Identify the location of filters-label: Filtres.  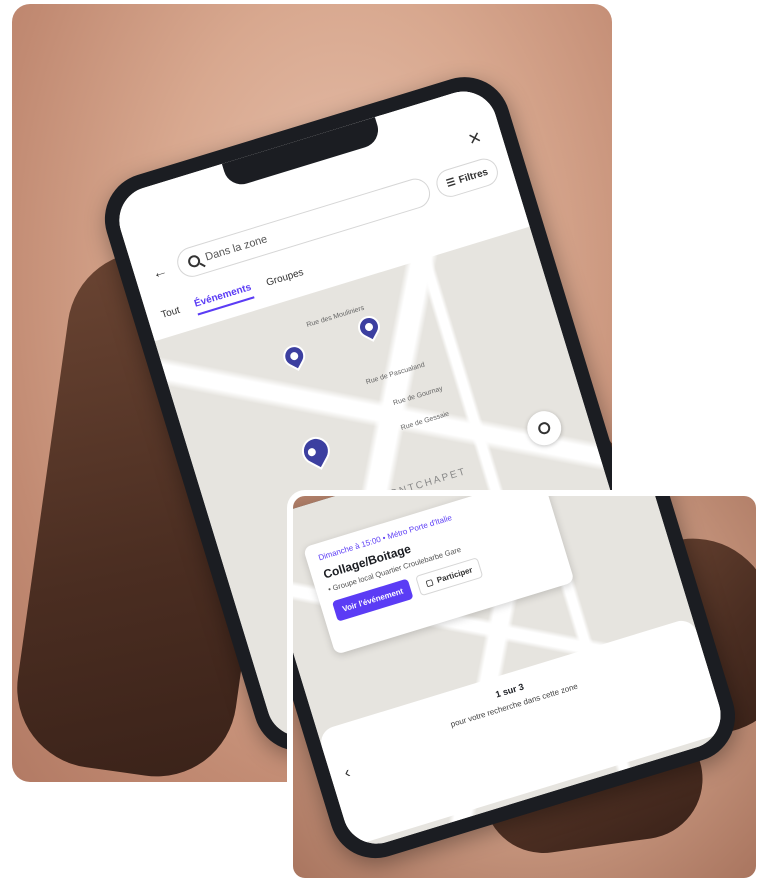
(473, 176).